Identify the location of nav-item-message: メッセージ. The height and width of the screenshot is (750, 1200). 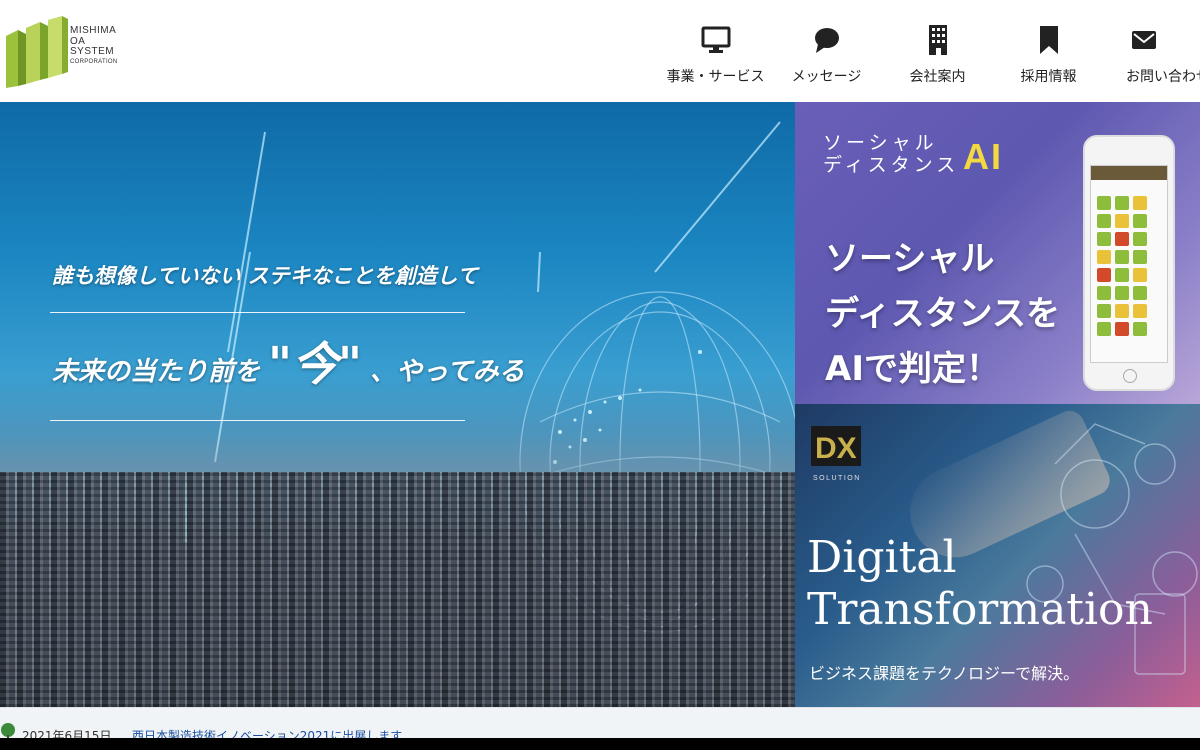
(826, 54).